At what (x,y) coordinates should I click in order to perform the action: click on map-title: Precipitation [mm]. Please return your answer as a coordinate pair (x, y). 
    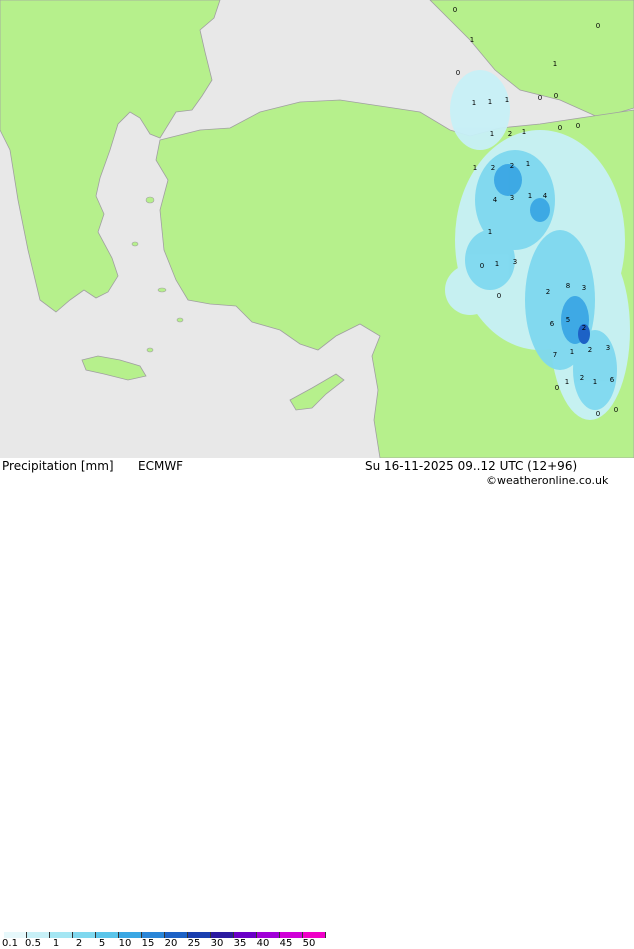
    Looking at the image, I should click on (58, 466).